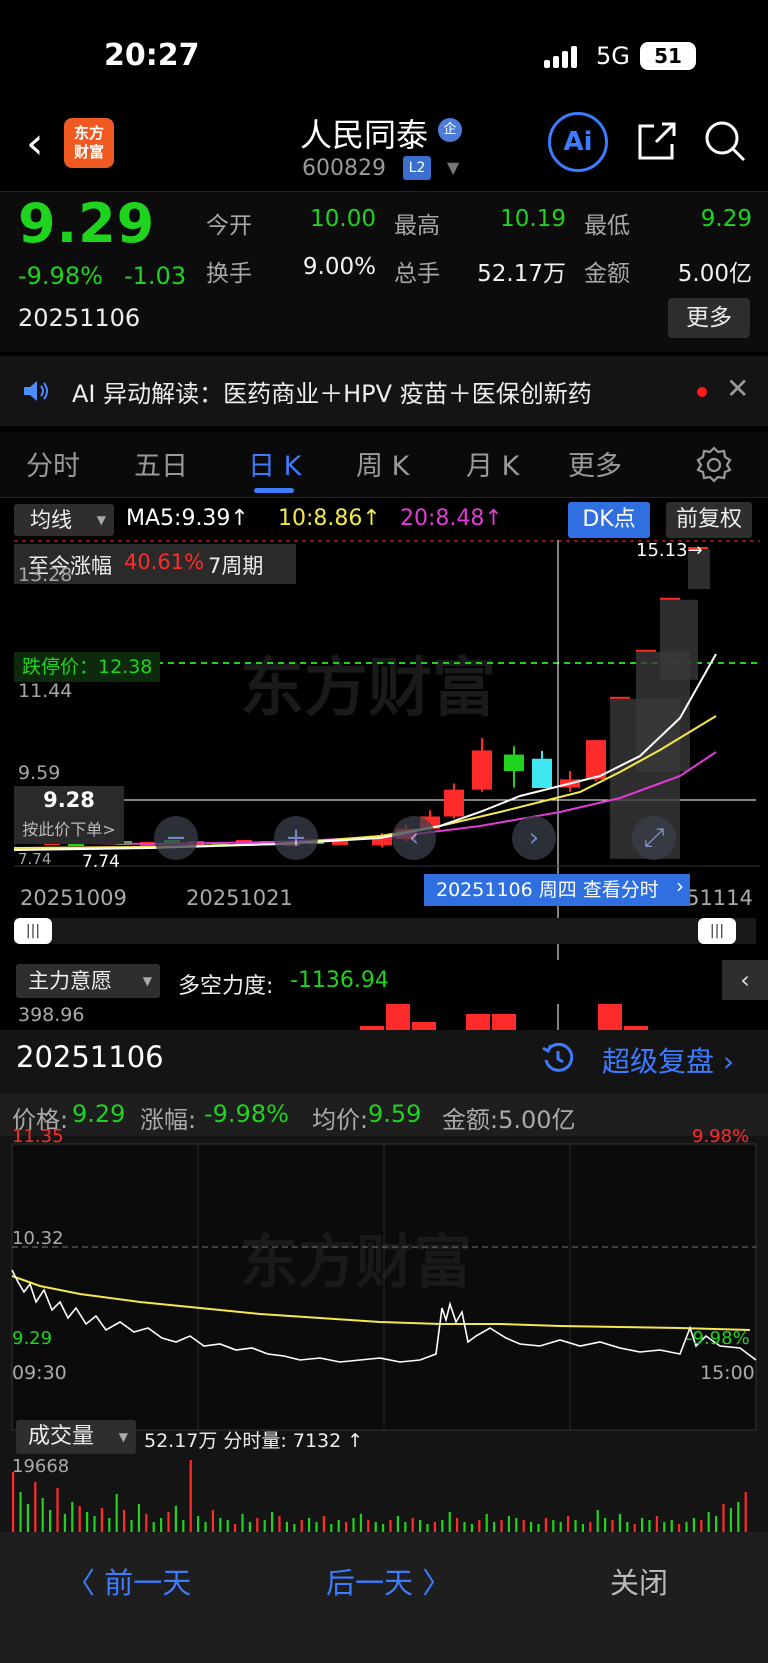 This screenshot has height=1663, width=768. Describe the element at coordinates (246, 1114) in the screenshot. I see `info-change: -9.98%` at that location.